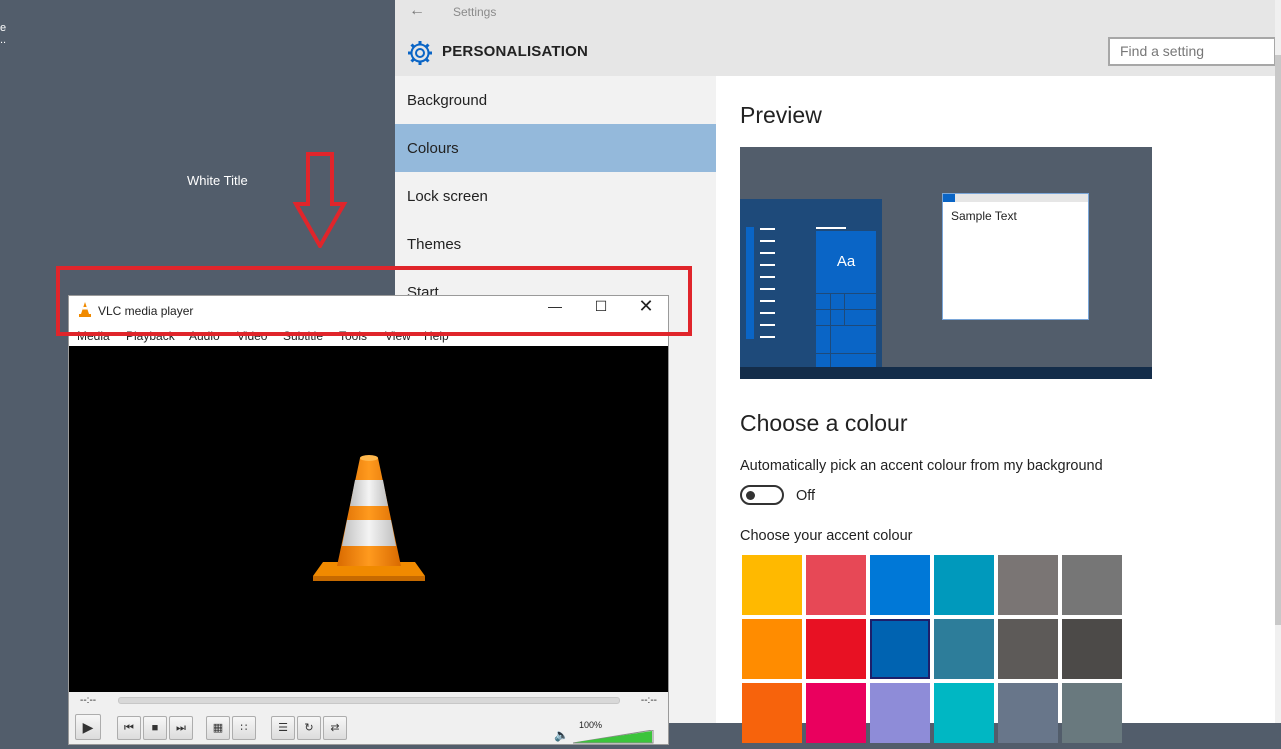 The width and height of the screenshot is (1281, 749). Describe the element at coordinates (750, 283) in the screenshot. I see `preview-start-strip` at that location.